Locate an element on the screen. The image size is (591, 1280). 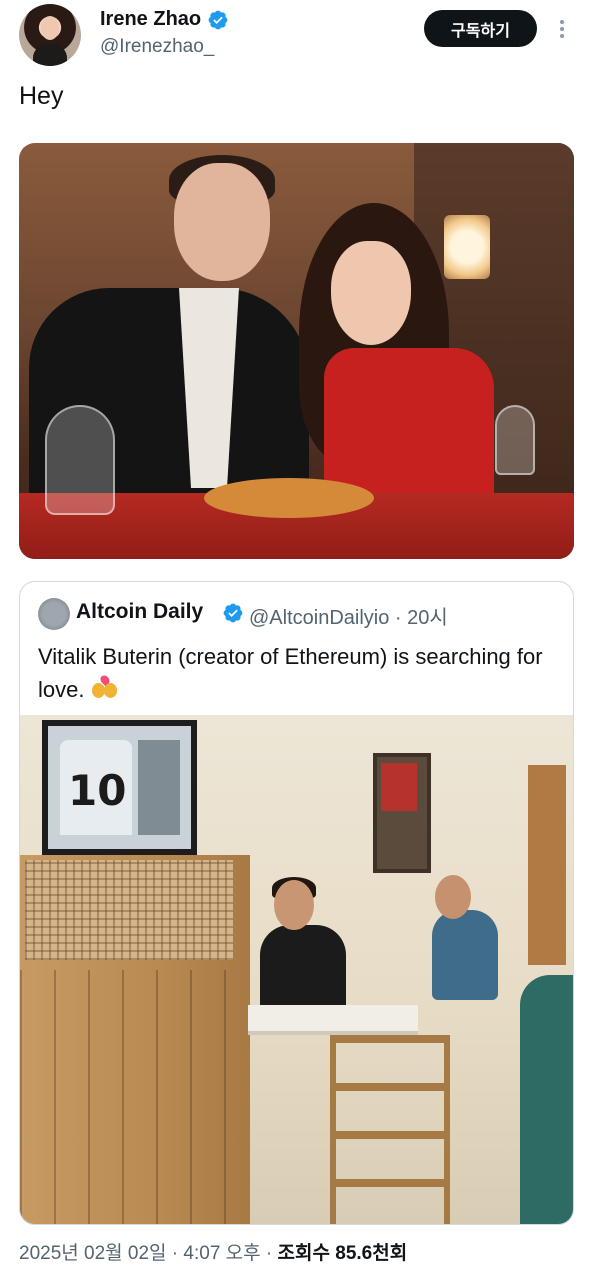
photo-person-head is located at coordinates (294, 905).